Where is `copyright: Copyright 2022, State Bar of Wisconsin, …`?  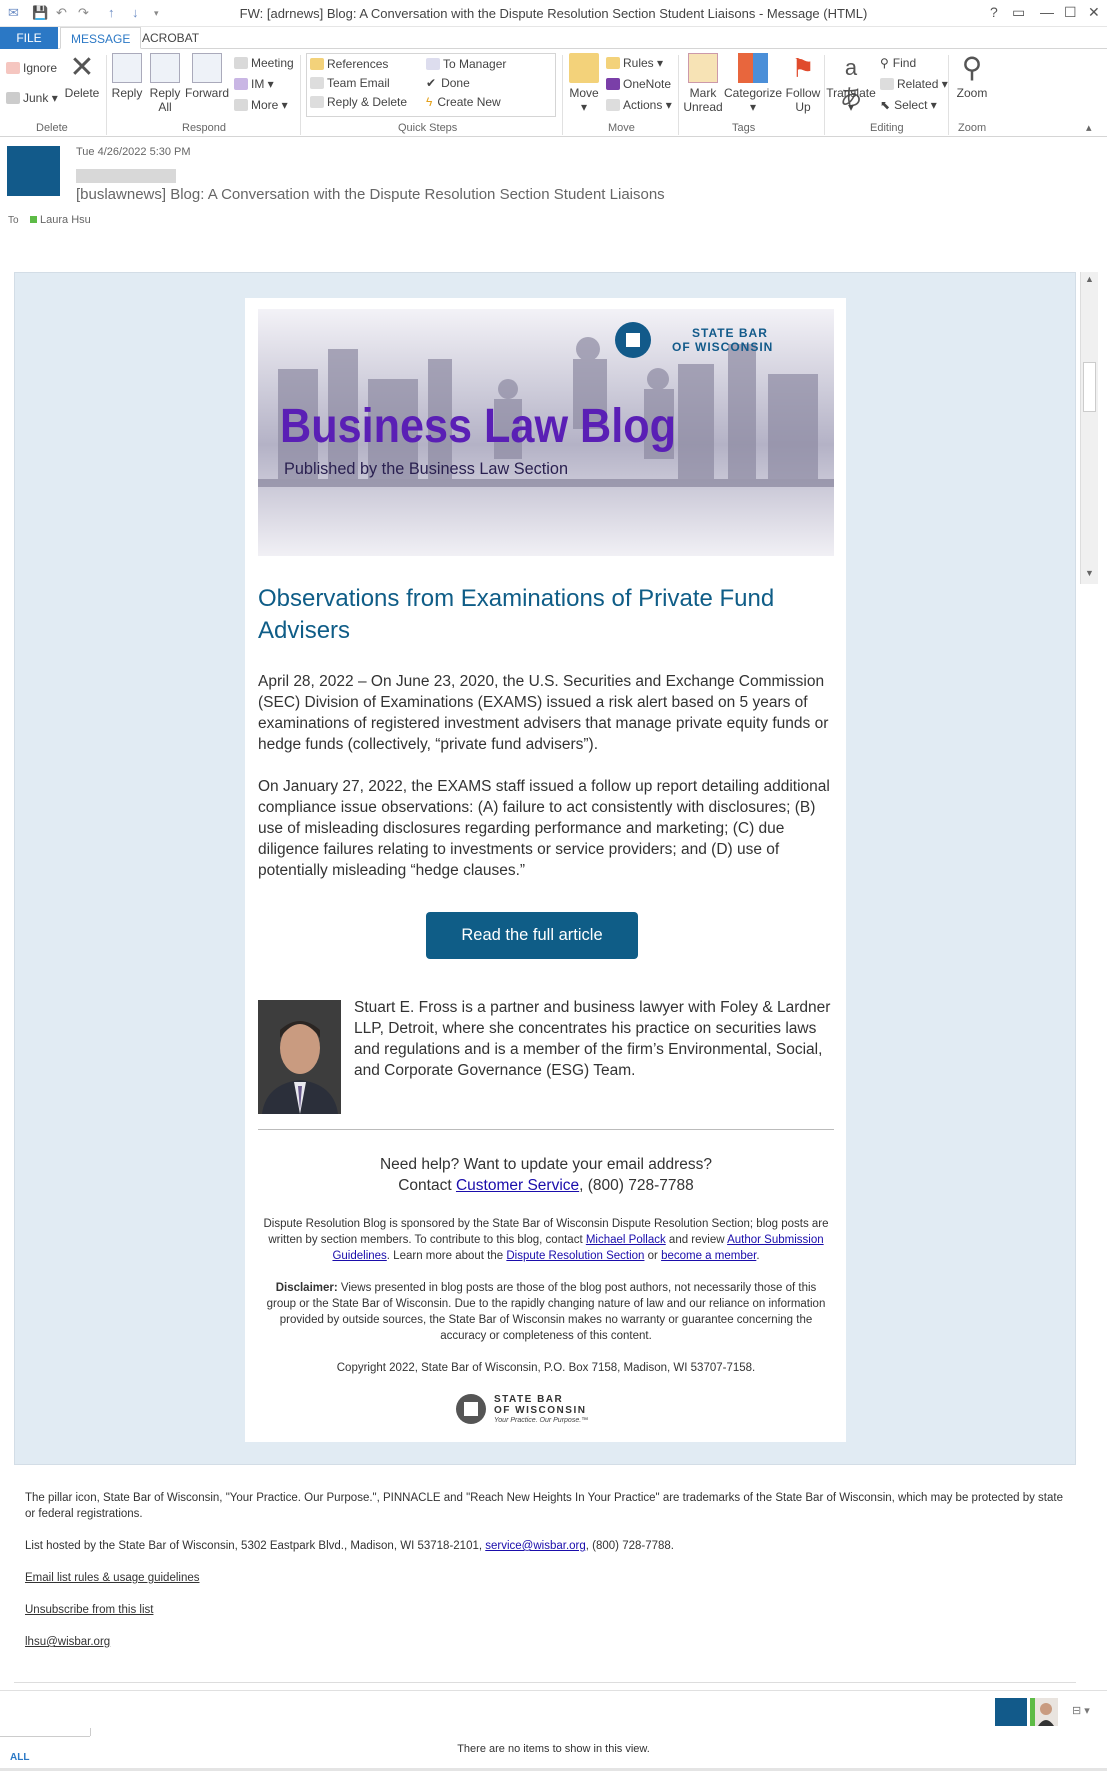 copyright: Copyright 2022, State Bar of Wisconsin, … is located at coordinates (546, 1368).